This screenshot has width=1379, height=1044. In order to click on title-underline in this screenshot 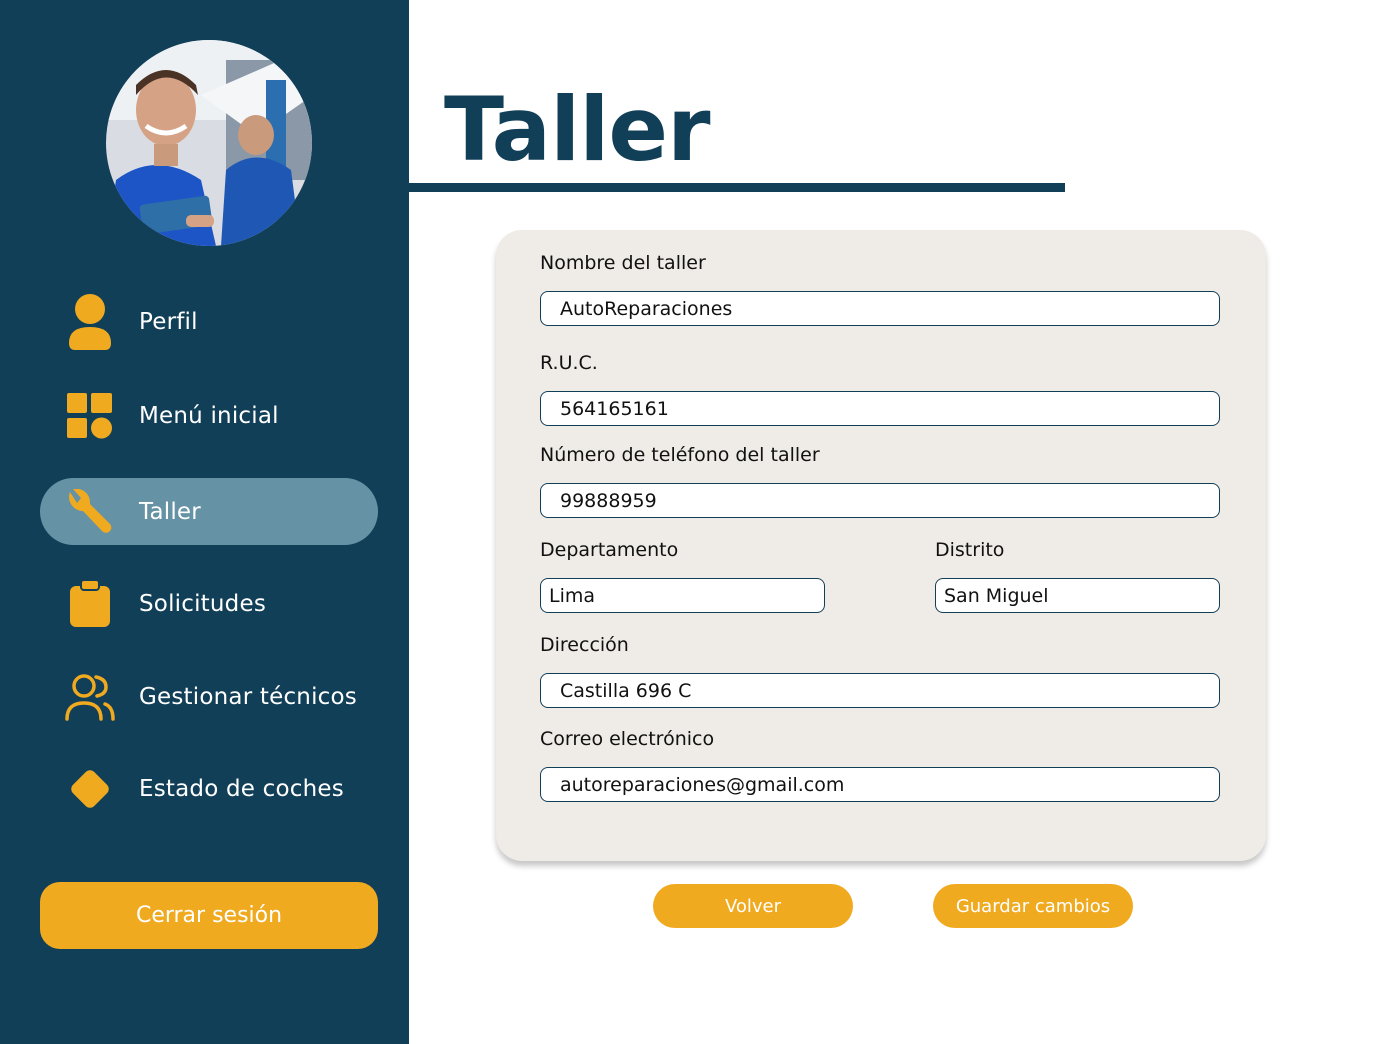, I will do `click(737, 187)`.